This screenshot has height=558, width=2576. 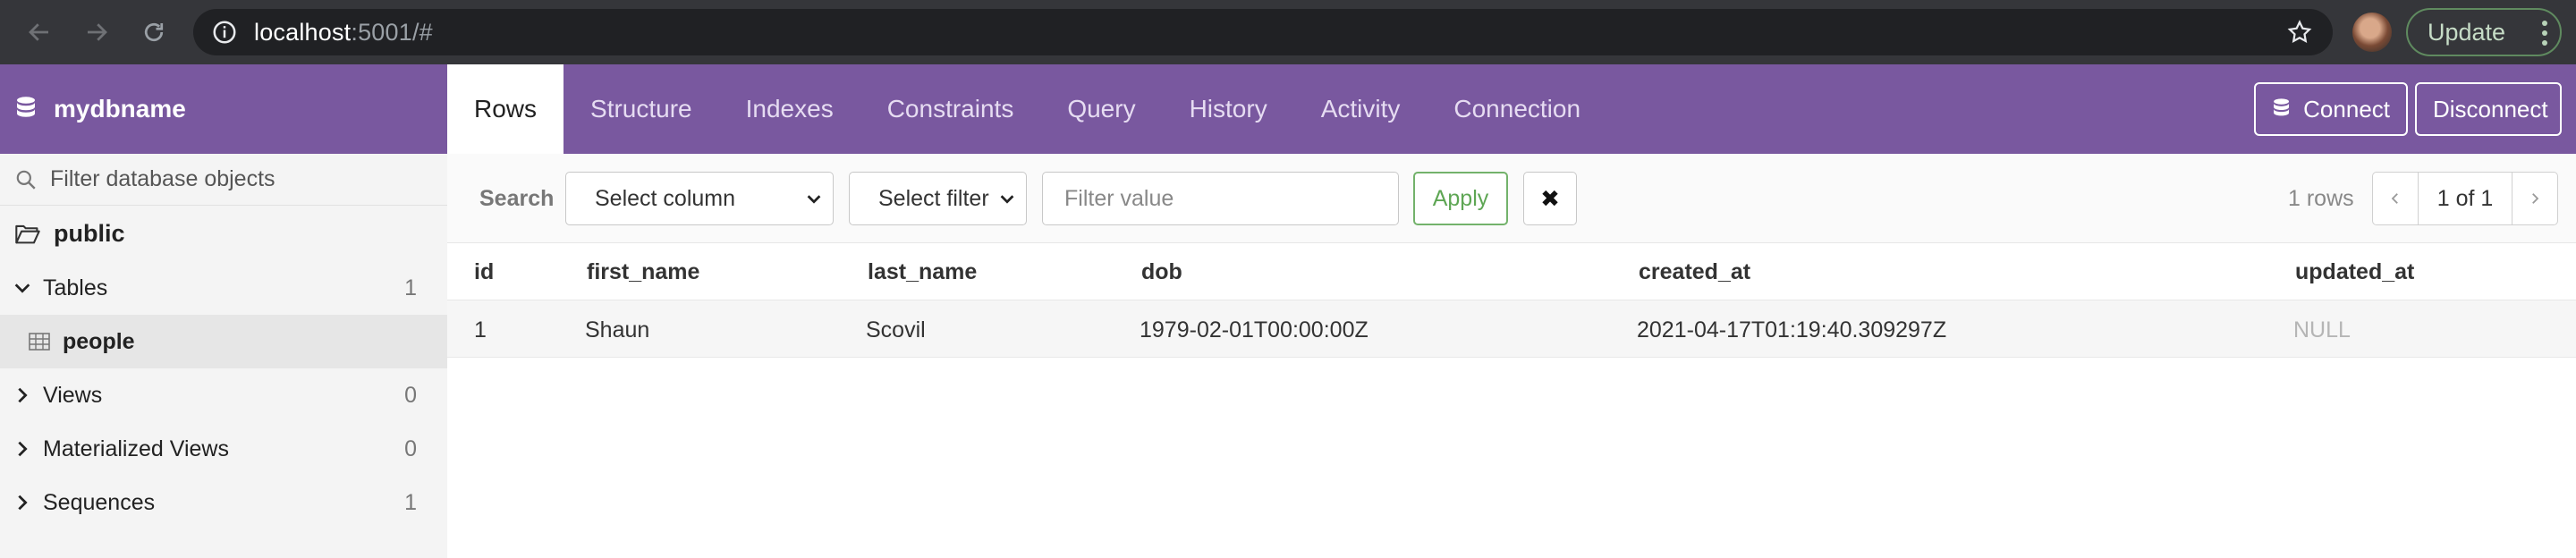 What do you see at coordinates (223, 395) in the screenshot?
I see `sidebar-group-views: Views 0` at bounding box center [223, 395].